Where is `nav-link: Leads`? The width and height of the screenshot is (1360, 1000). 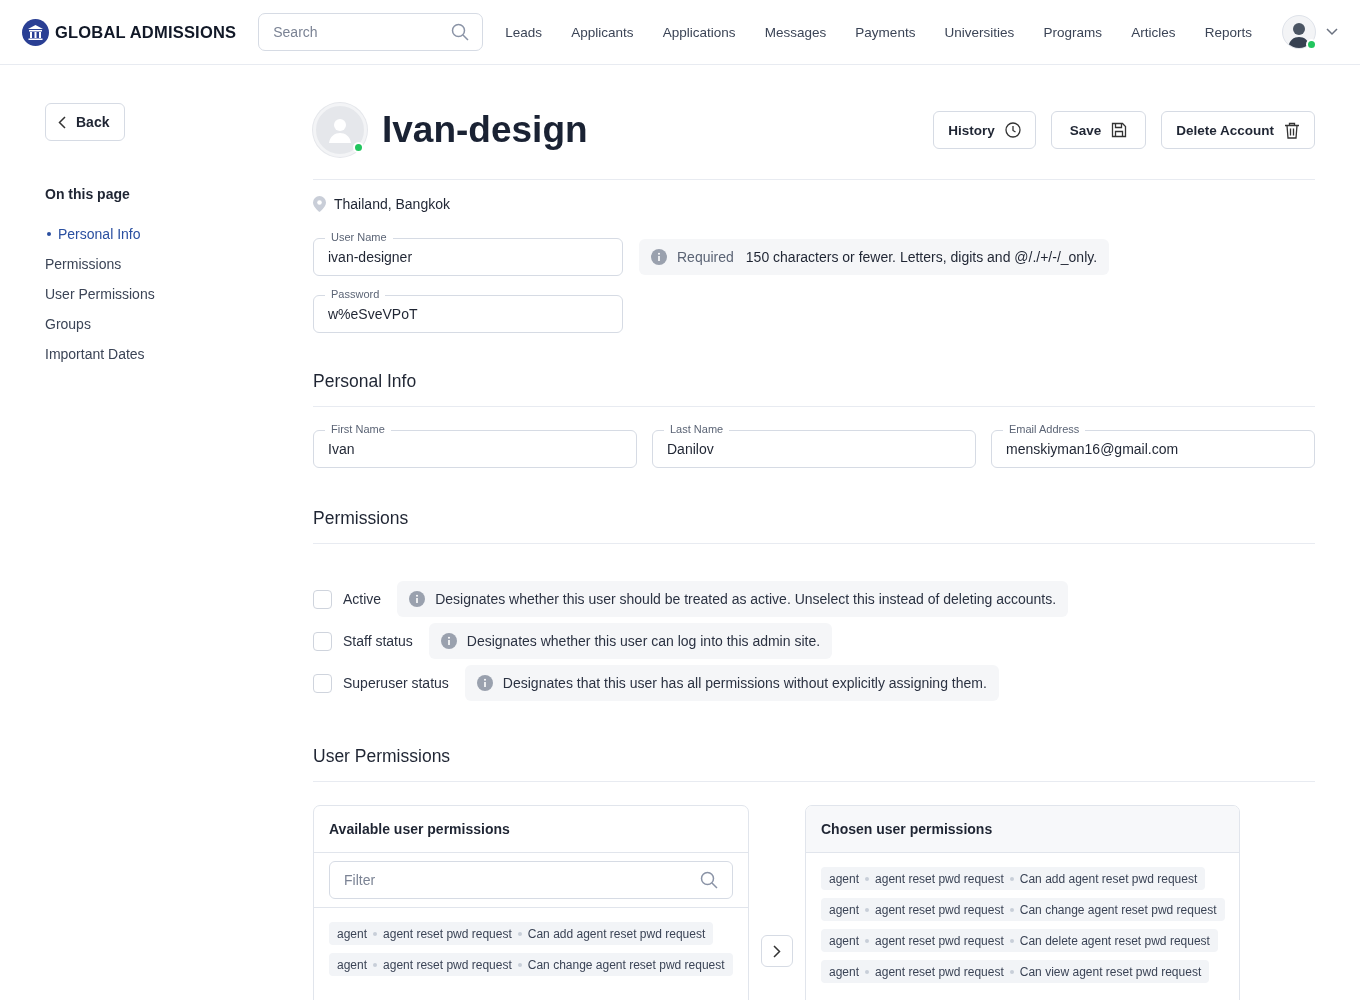
nav-link: Leads is located at coordinates (524, 32).